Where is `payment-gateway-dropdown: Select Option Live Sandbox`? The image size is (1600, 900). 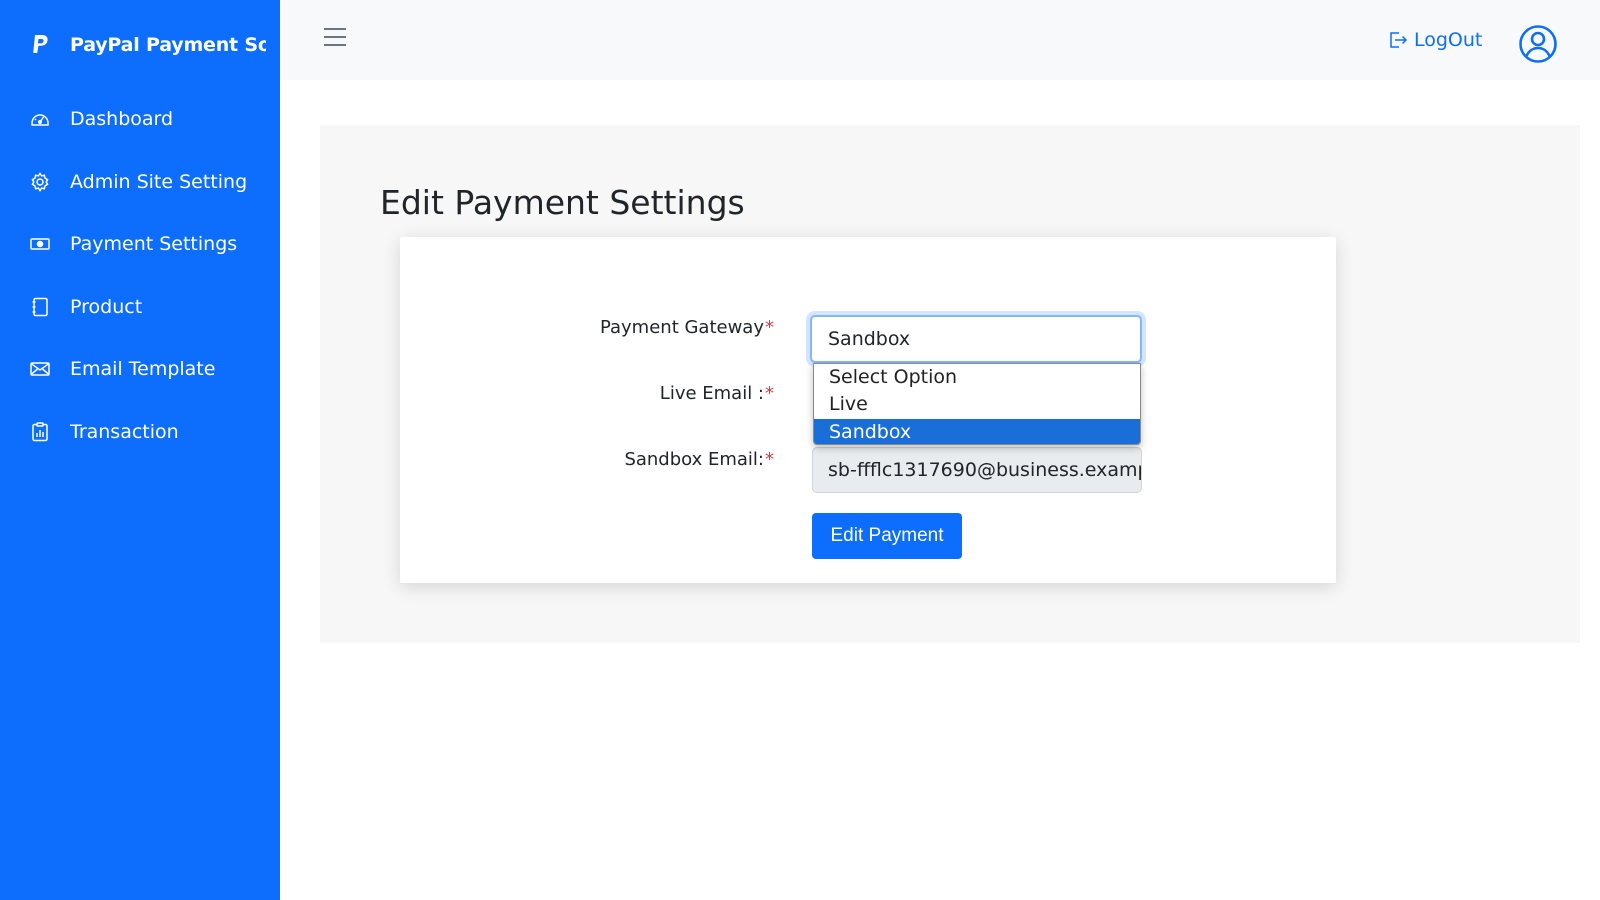
payment-gateway-dropdown: Select Option Live Sandbox is located at coordinates (977, 404).